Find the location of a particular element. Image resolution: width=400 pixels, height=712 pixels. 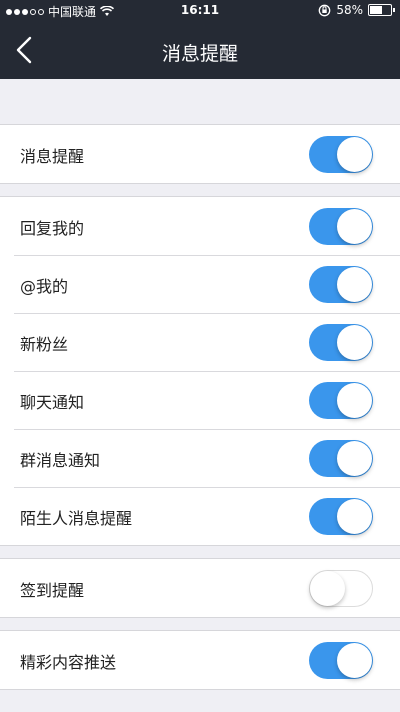

replies-toggle is located at coordinates (341, 226).